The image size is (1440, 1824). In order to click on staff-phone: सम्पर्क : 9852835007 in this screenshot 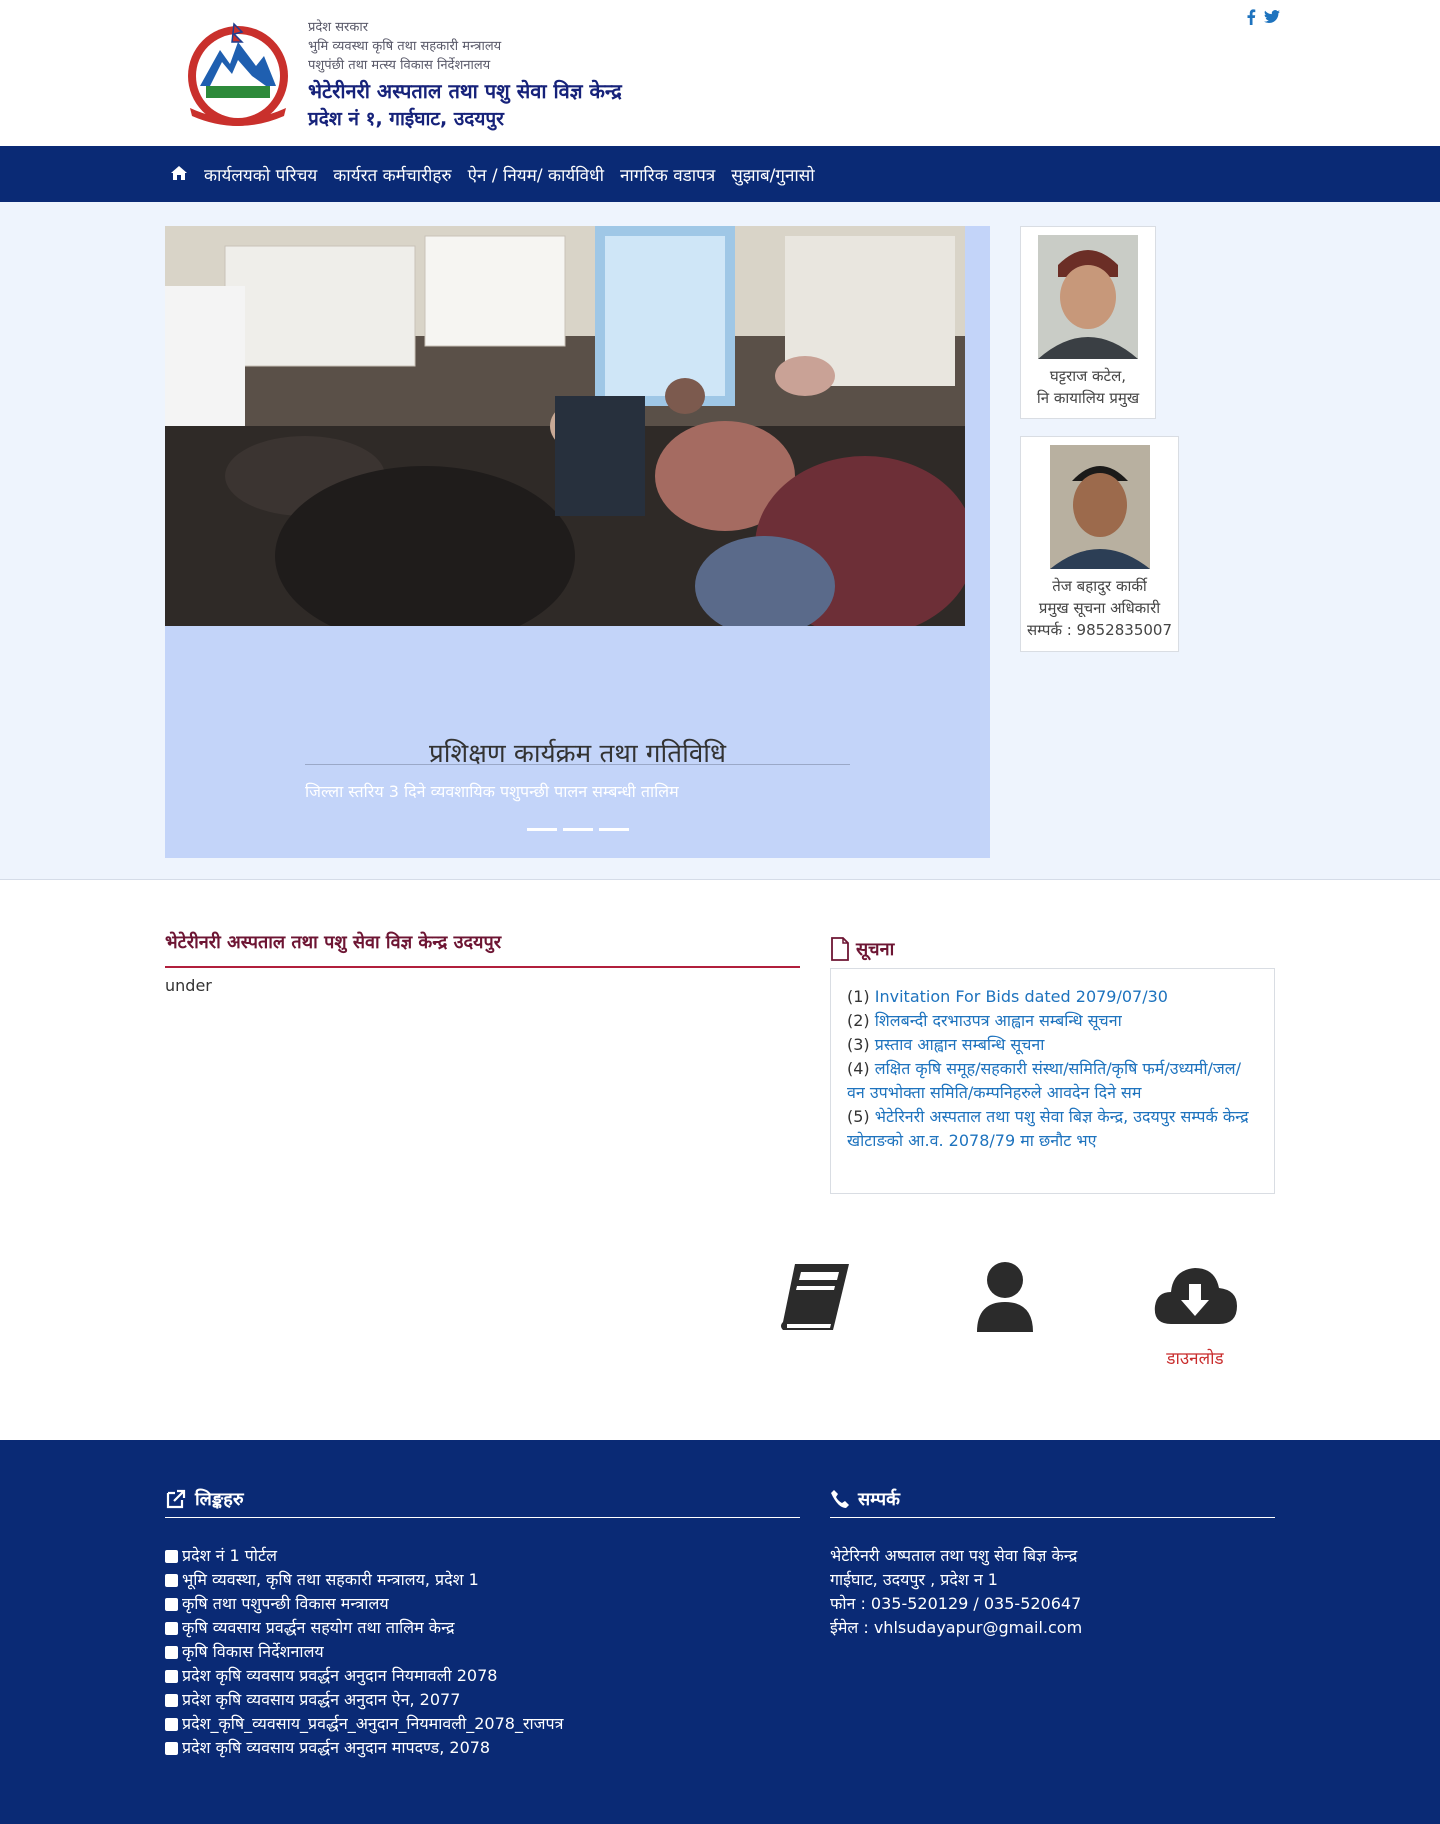, I will do `click(1099, 630)`.